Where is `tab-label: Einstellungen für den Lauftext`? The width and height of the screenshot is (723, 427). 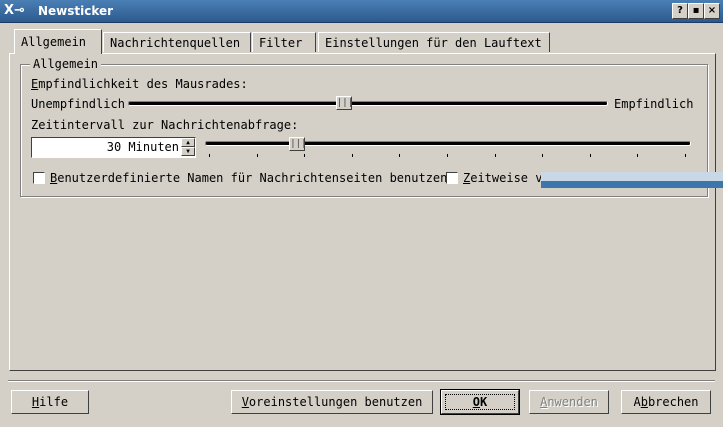
tab-label: Einstellungen für den Lauftext is located at coordinates (433, 43).